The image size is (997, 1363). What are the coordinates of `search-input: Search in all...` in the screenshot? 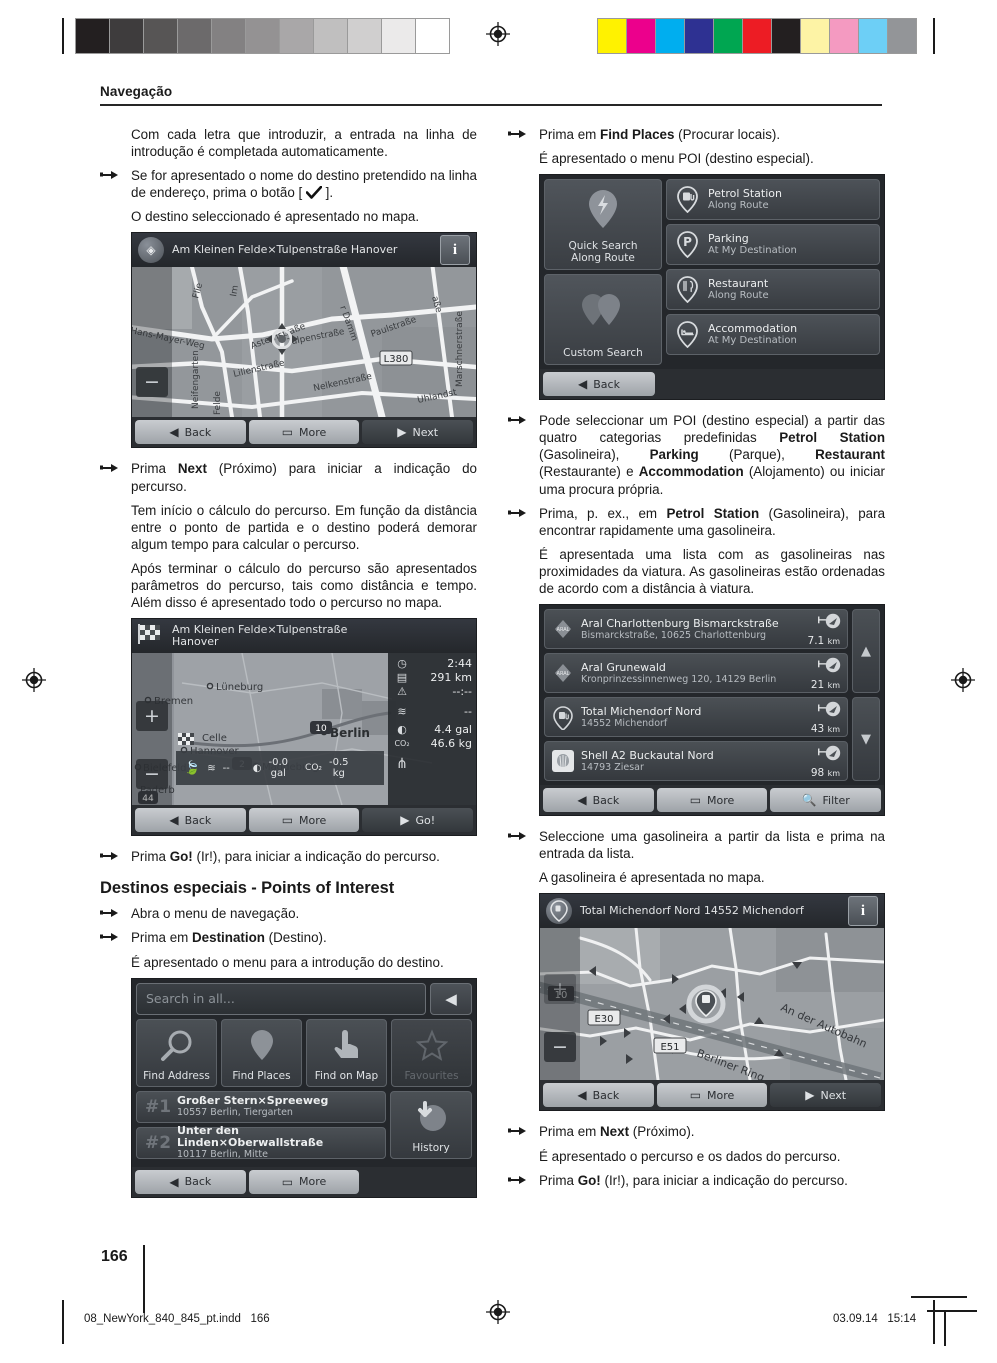 It's located at (281, 998).